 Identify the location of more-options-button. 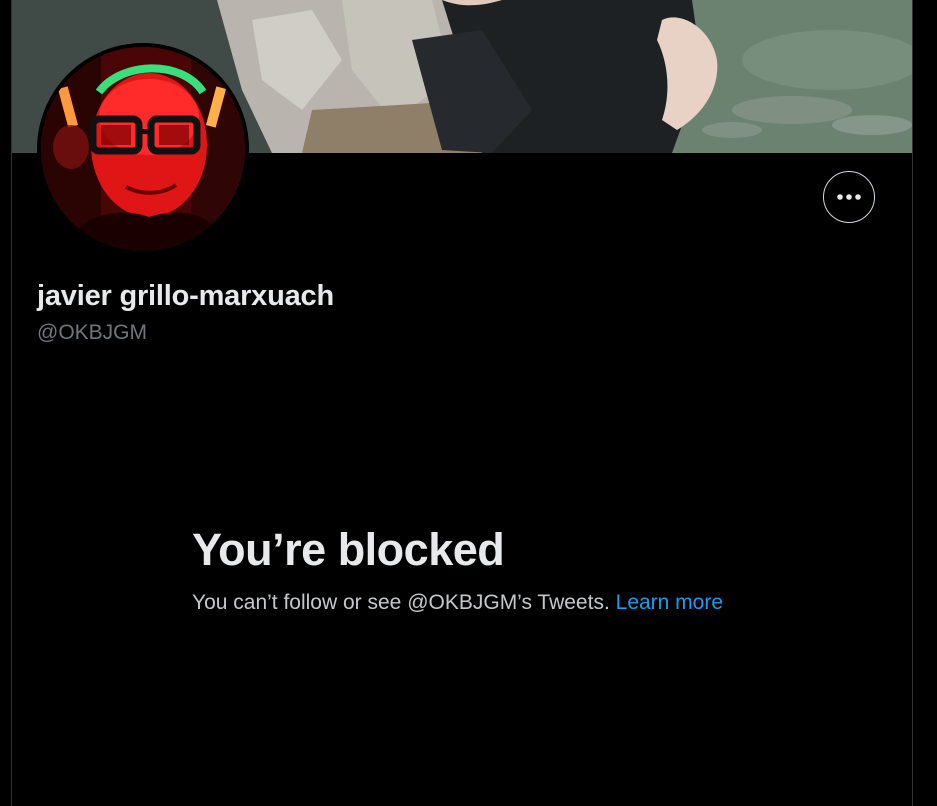
(849, 197).